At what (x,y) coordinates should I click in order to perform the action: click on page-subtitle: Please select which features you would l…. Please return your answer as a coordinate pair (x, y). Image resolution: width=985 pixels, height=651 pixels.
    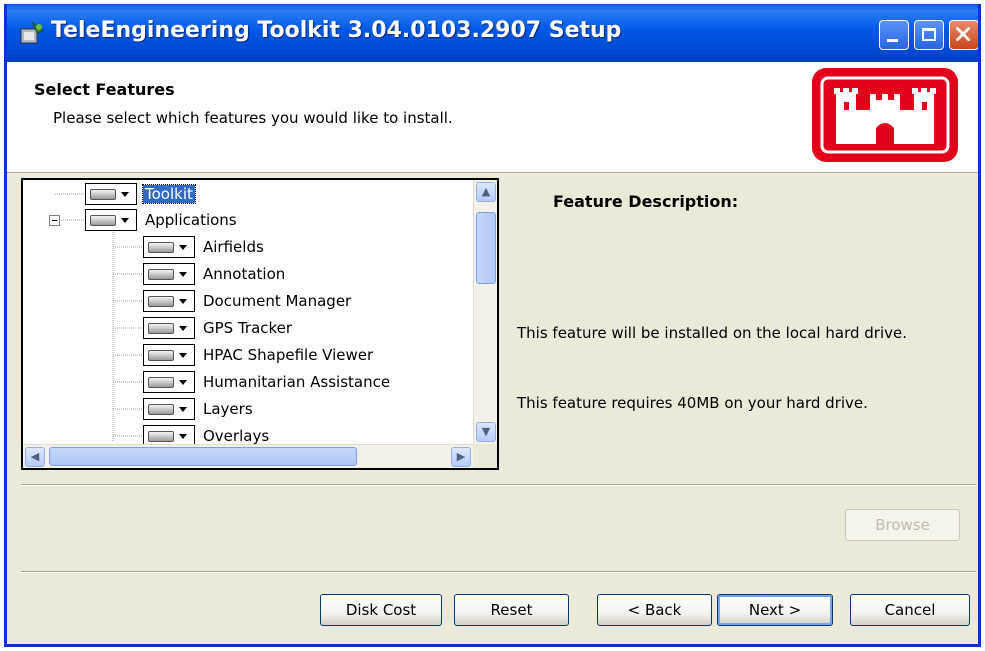
    Looking at the image, I should click on (253, 118).